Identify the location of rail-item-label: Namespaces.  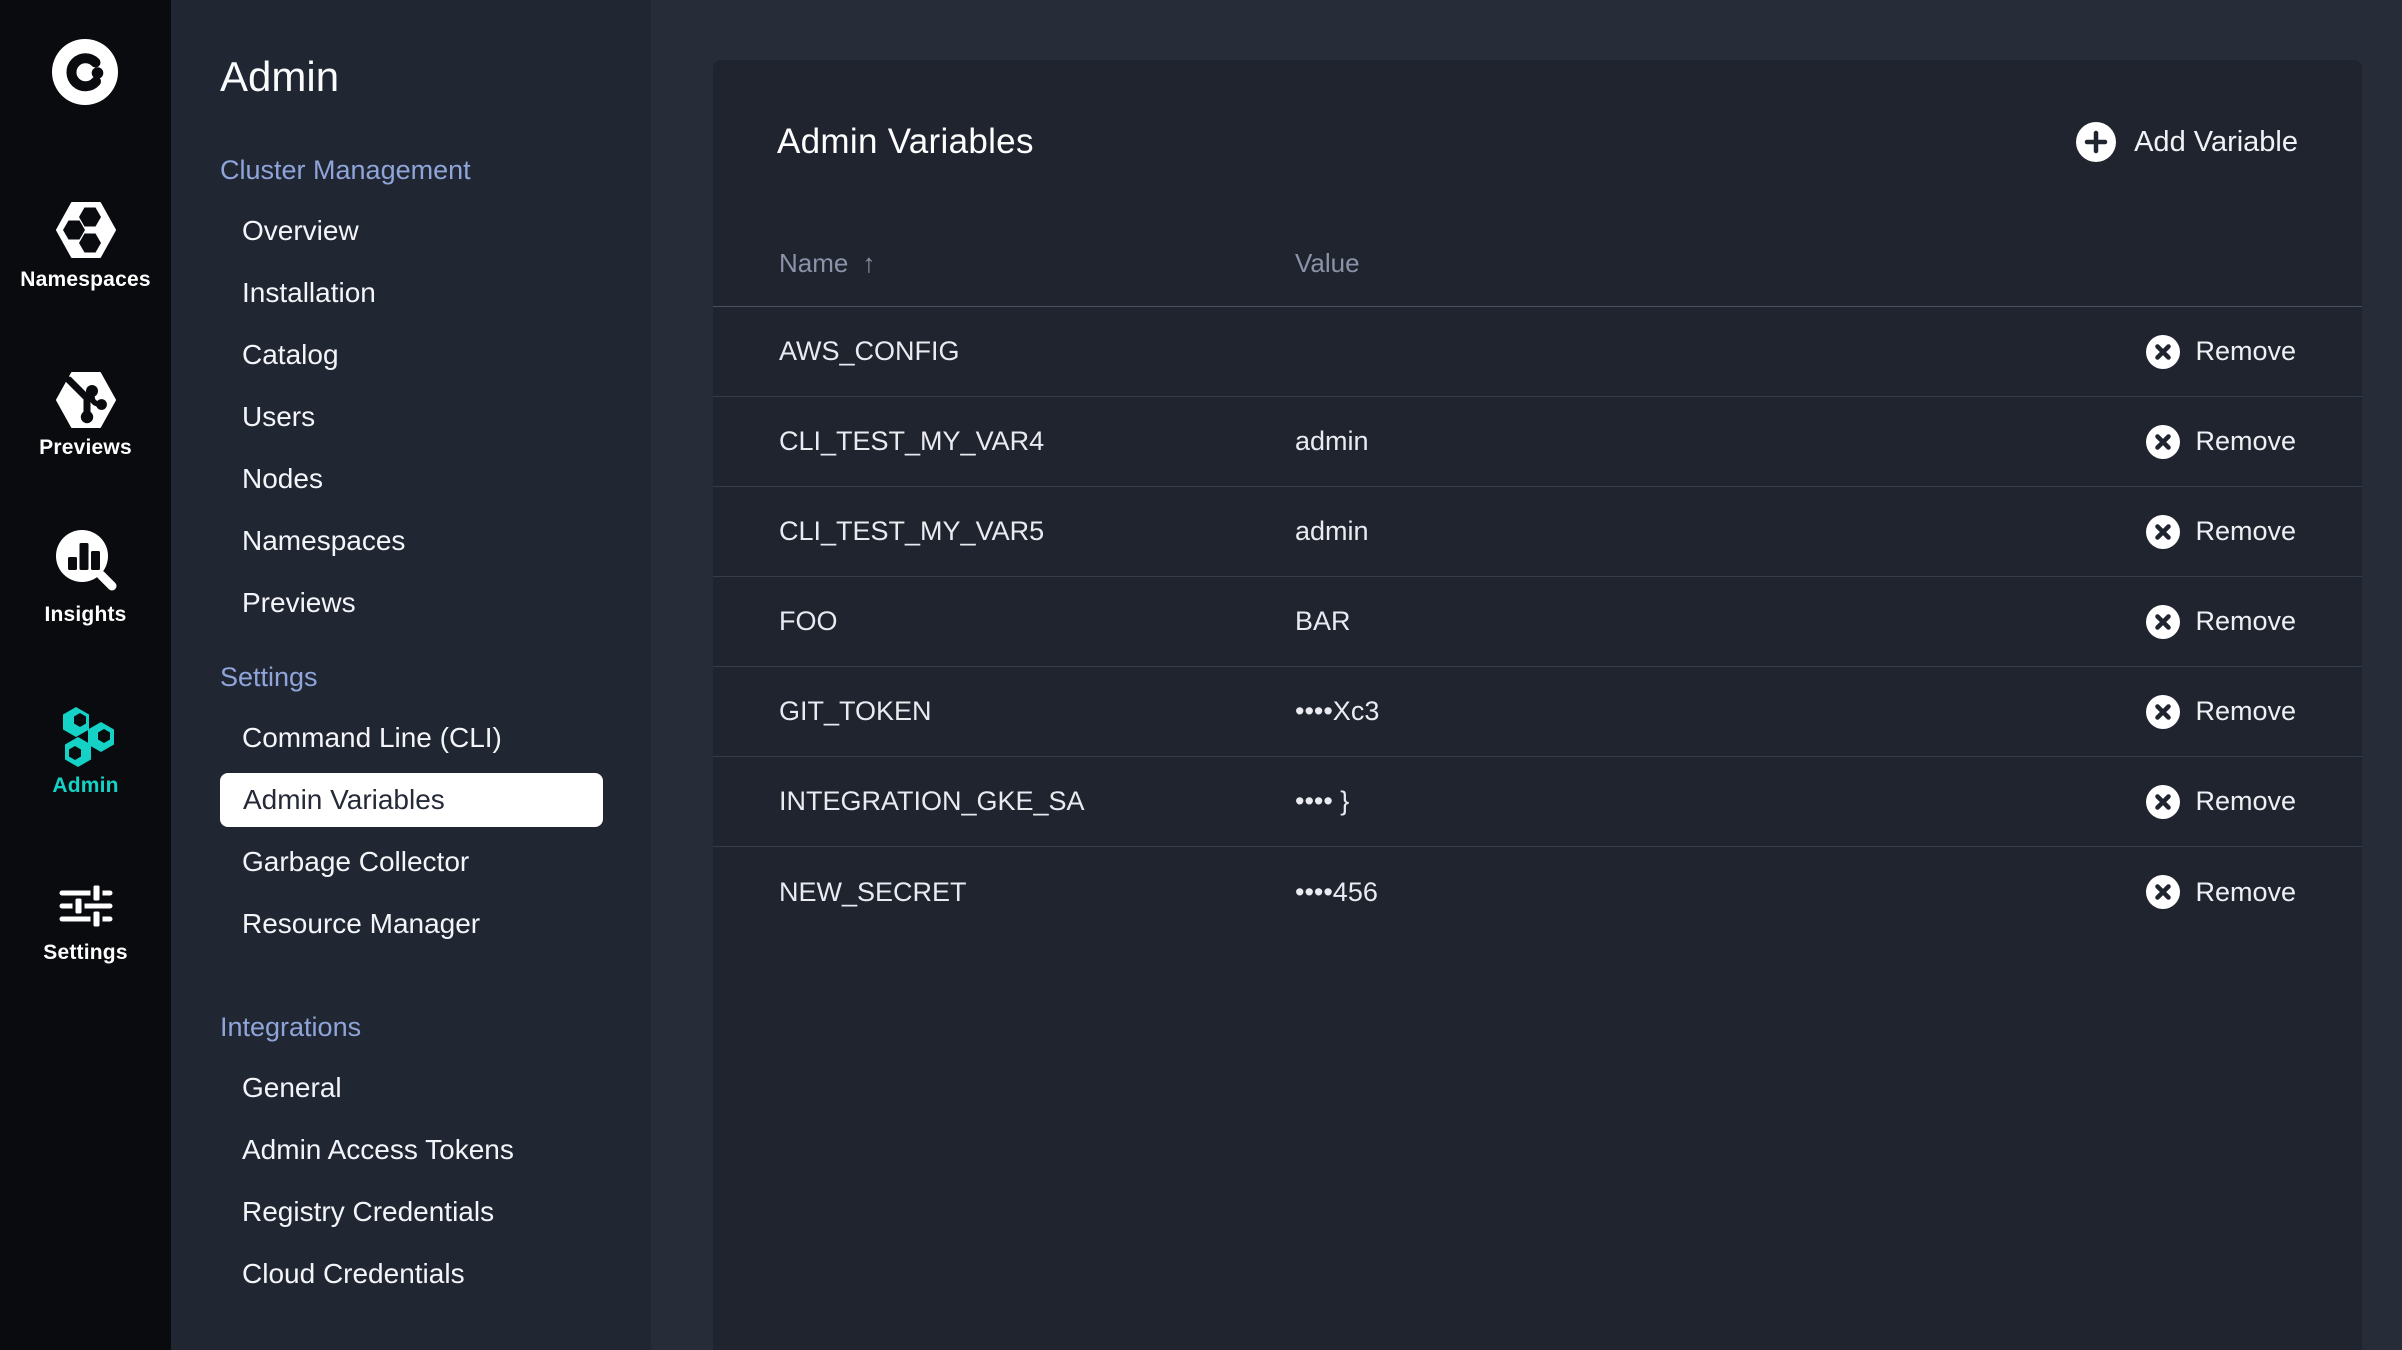
(85, 279).